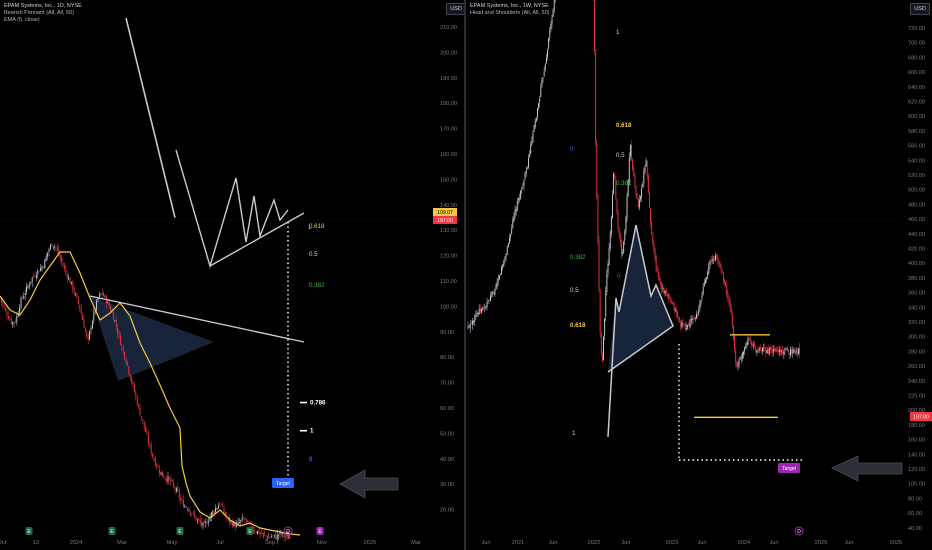  What do you see at coordinates (916, 367) in the screenshot?
I see `right-y-tick: 260.00` at bounding box center [916, 367].